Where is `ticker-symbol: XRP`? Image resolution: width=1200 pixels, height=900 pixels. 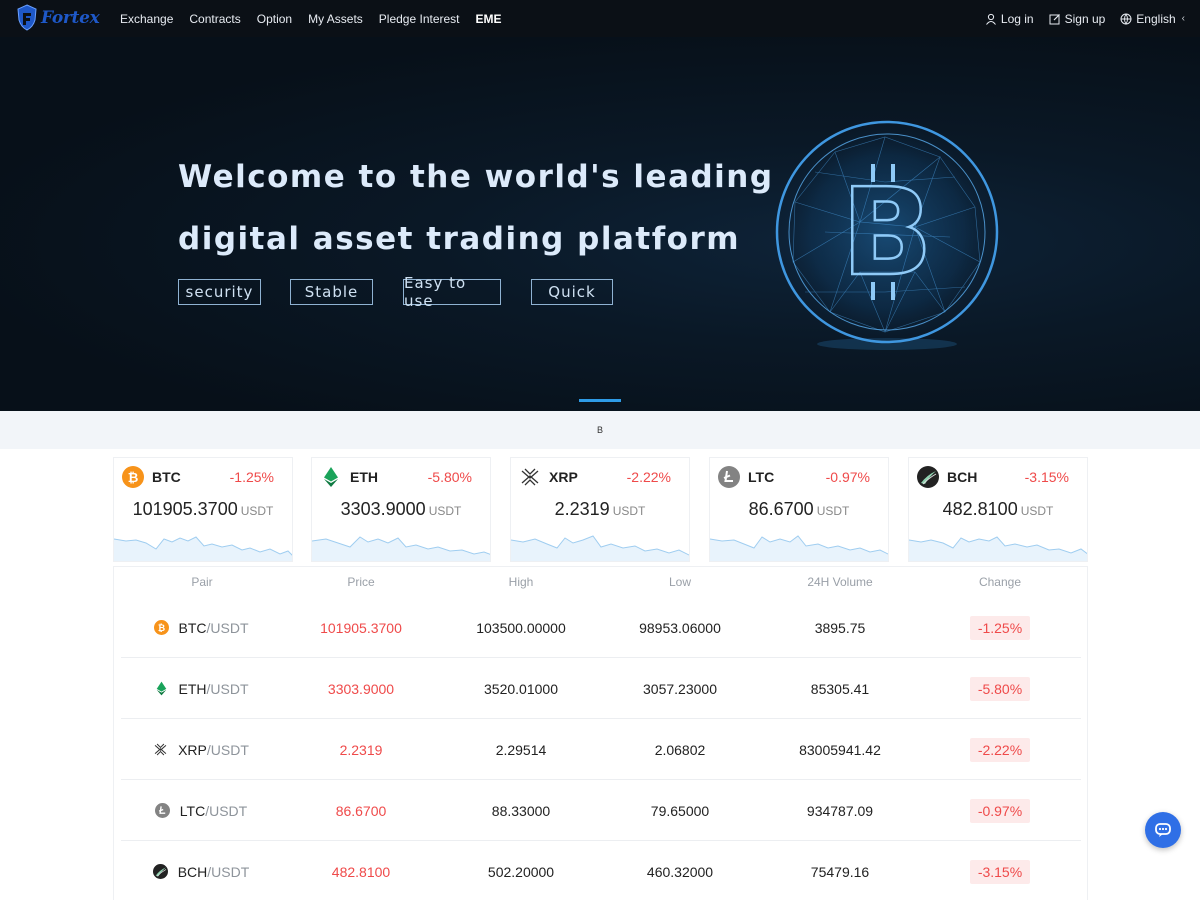
ticker-symbol: XRP is located at coordinates (563, 477).